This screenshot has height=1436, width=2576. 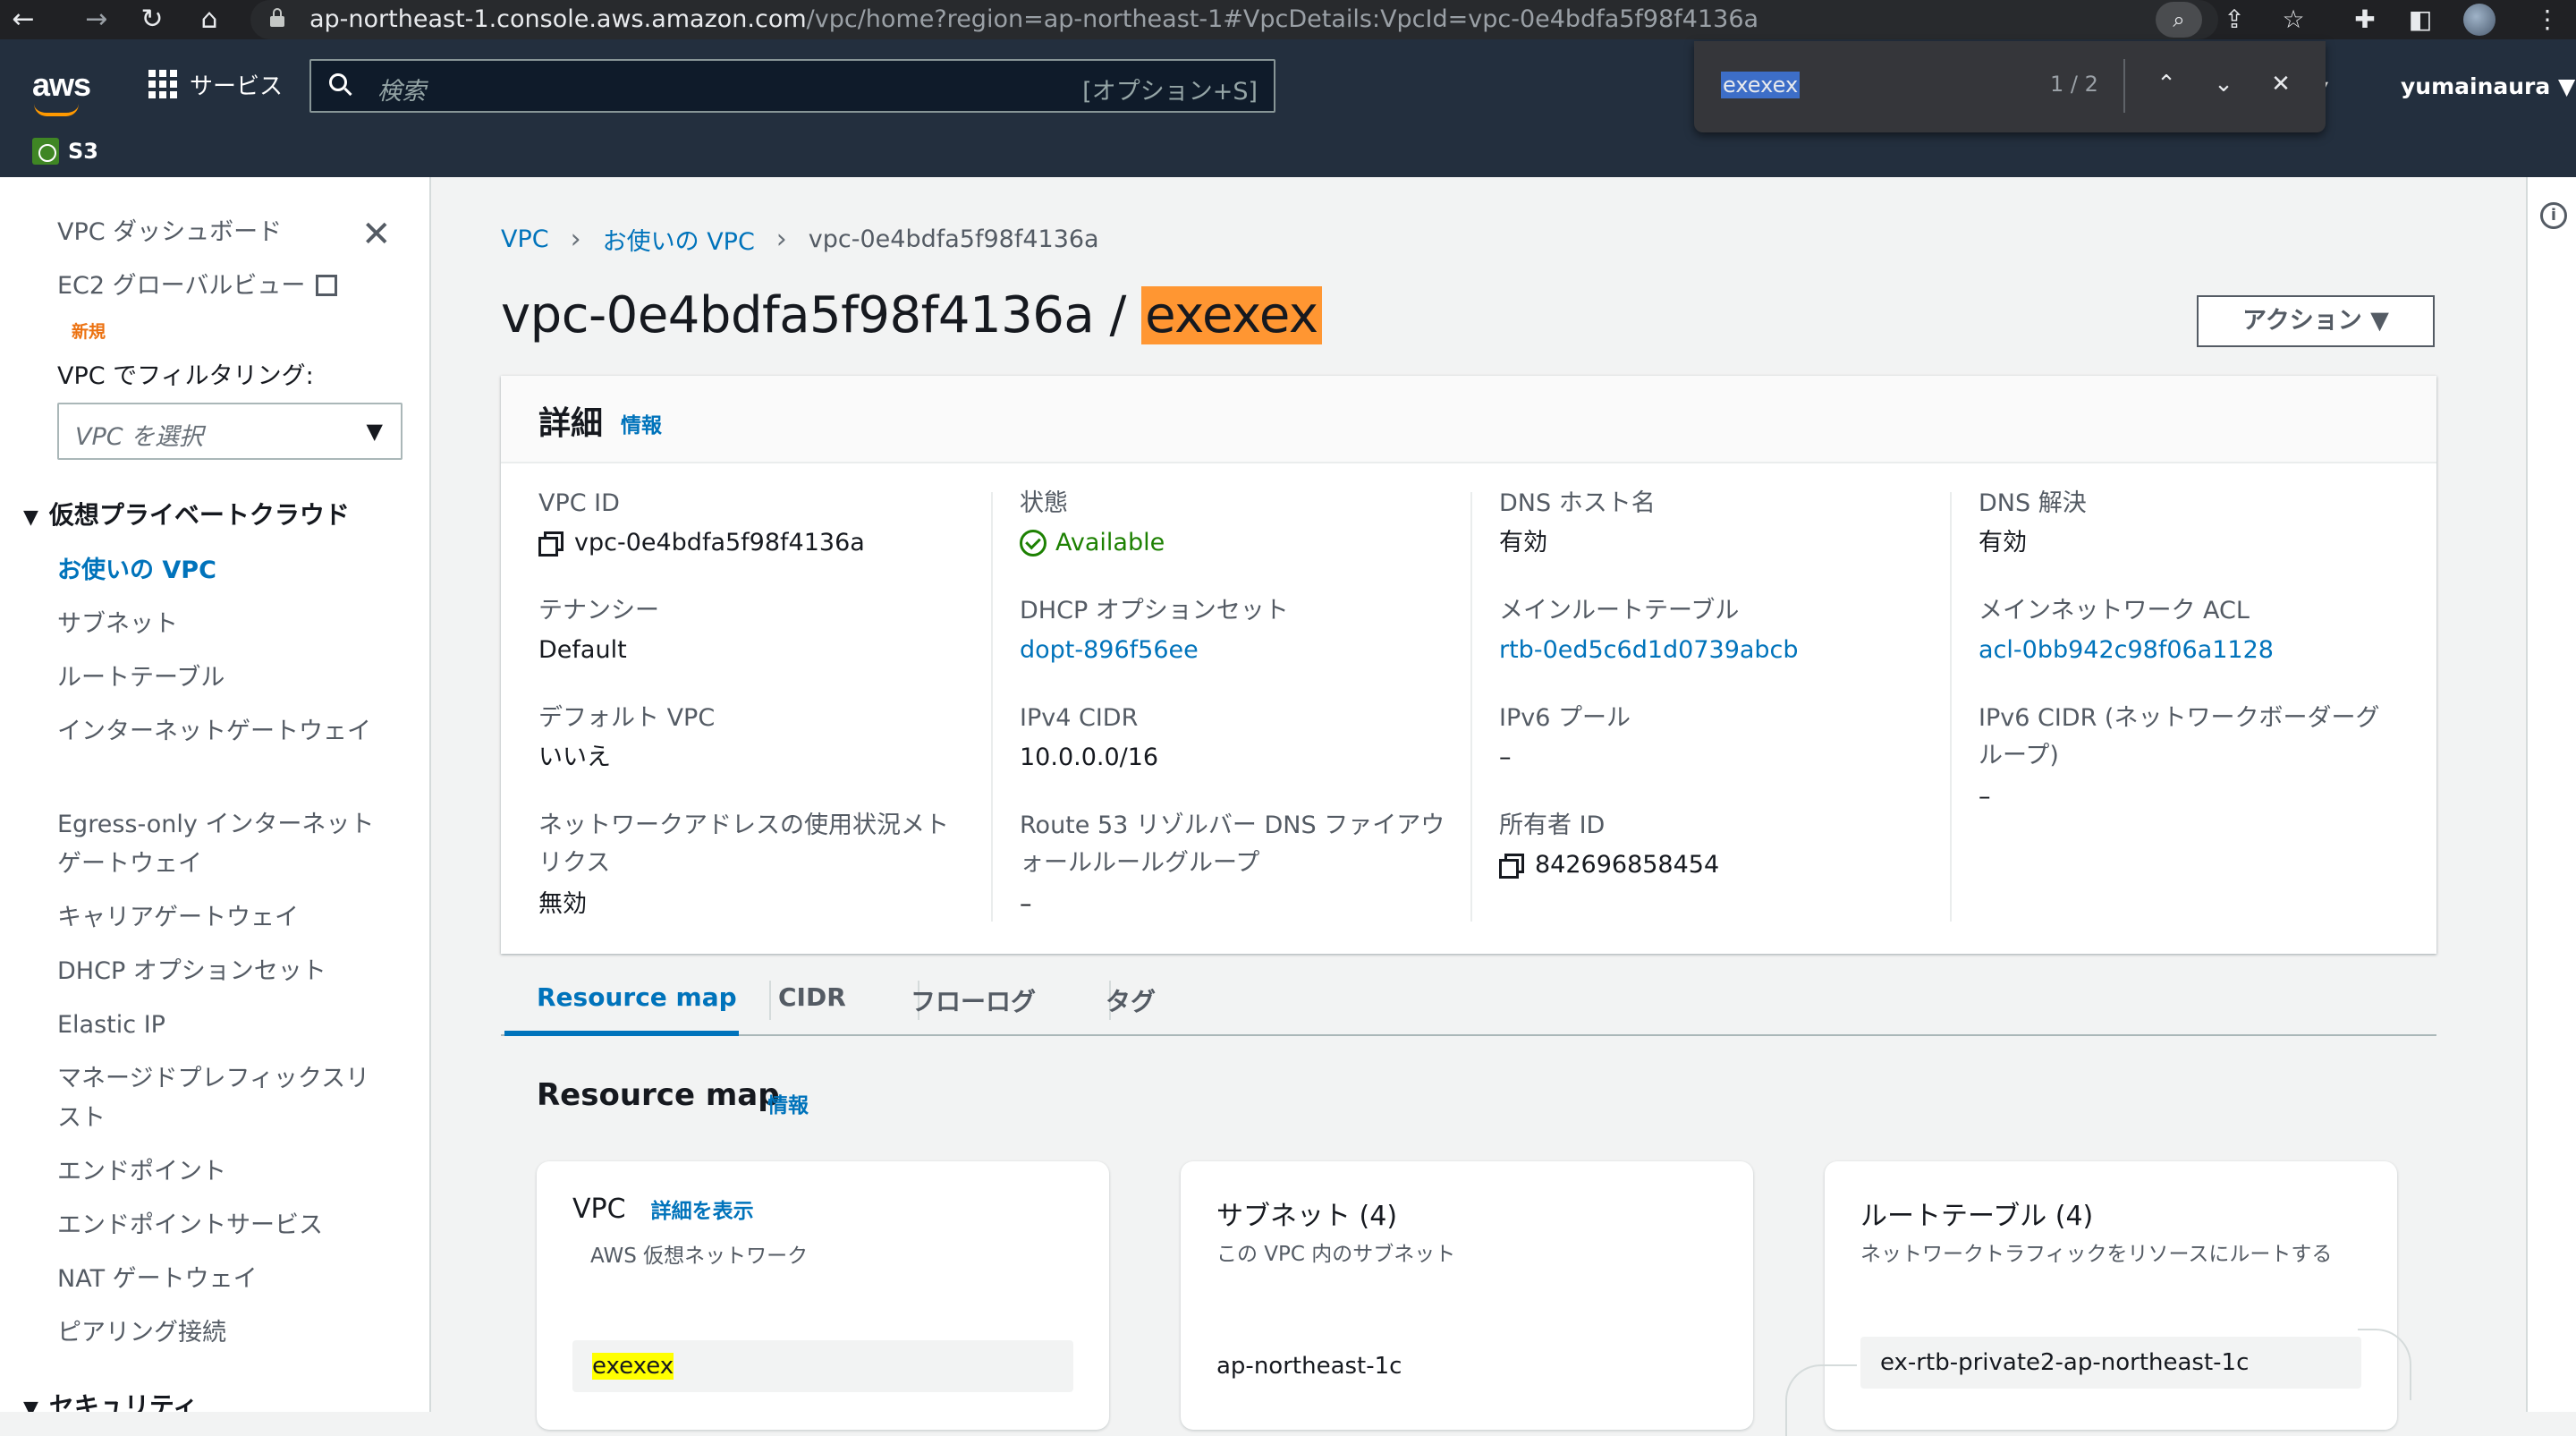 I want to click on grid-icon, so click(x=162, y=84).